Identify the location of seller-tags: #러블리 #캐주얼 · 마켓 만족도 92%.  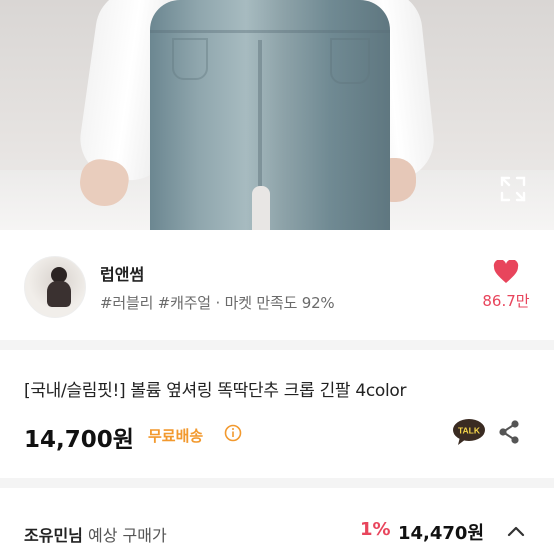
(217, 303).